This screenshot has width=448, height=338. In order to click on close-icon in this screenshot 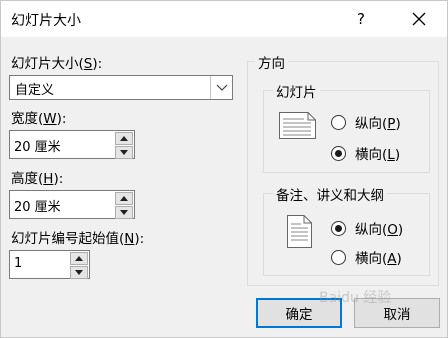, I will do `click(419, 19)`.